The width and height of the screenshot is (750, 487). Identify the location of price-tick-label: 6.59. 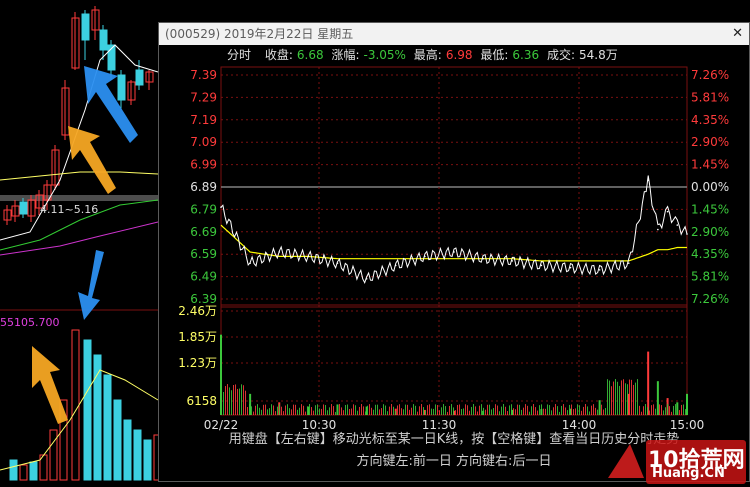
(203, 254).